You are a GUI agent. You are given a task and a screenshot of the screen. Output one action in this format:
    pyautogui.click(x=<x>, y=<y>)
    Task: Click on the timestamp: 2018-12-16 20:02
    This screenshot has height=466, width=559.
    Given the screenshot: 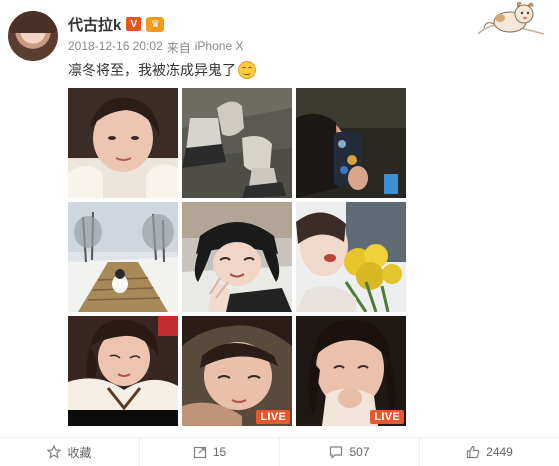 What is the action you would take?
    pyautogui.click(x=115, y=47)
    